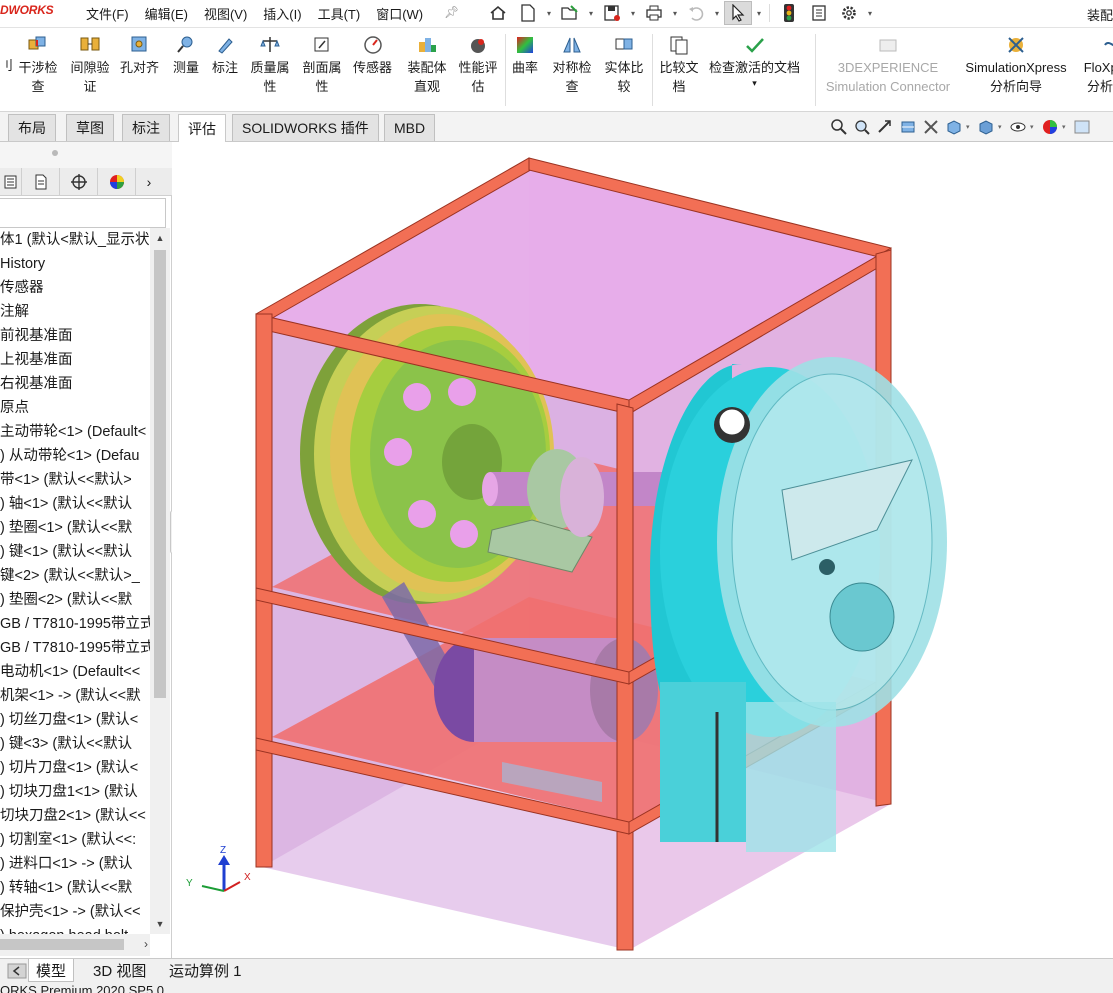 The height and width of the screenshot is (993, 1113). What do you see at coordinates (1050, 127) in the screenshot?
I see `appearance-icon` at bounding box center [1050, 127].